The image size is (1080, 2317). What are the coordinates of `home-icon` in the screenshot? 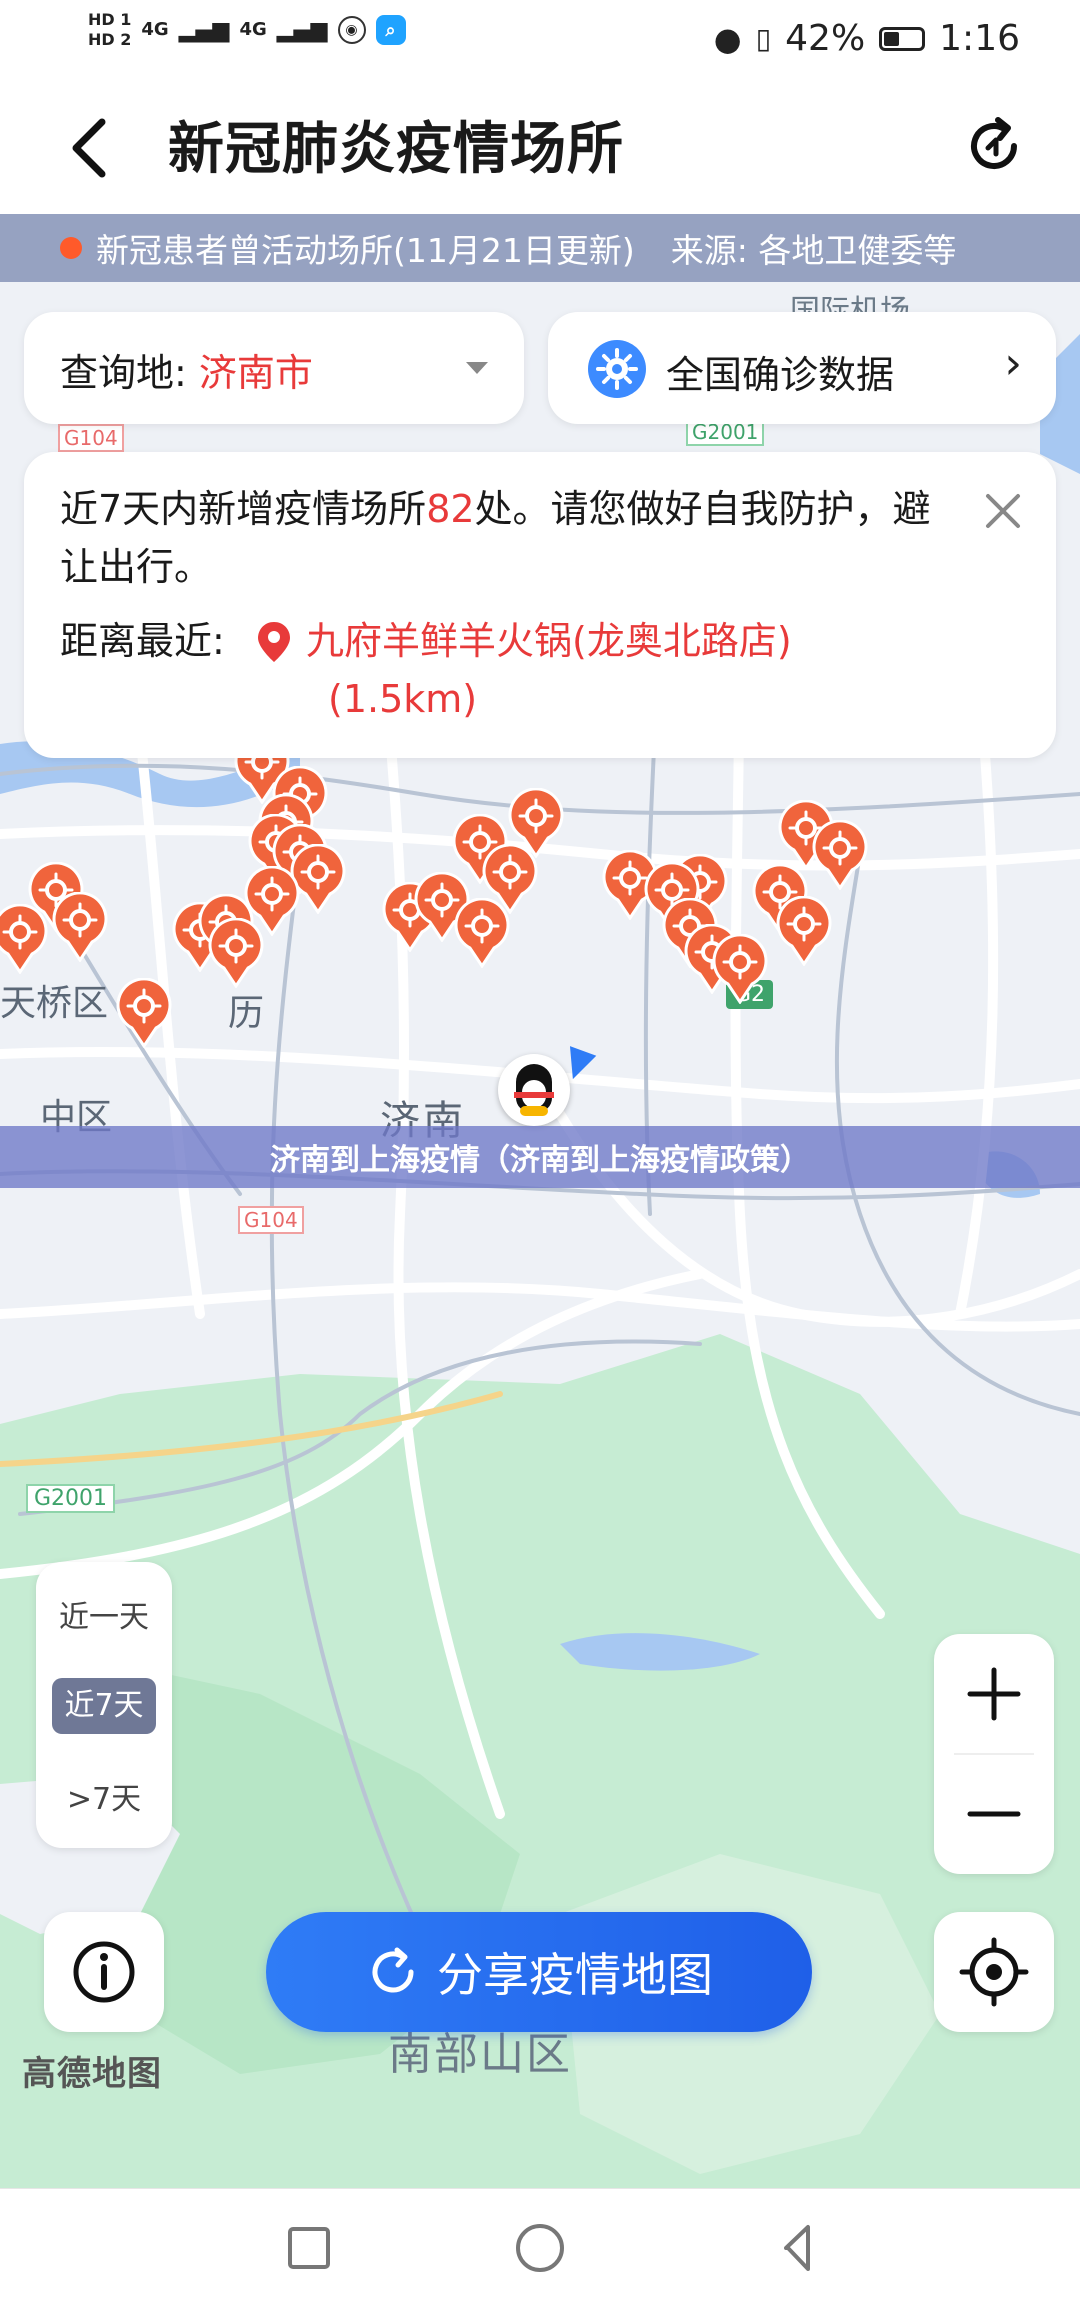 It's located at (540, 2248).